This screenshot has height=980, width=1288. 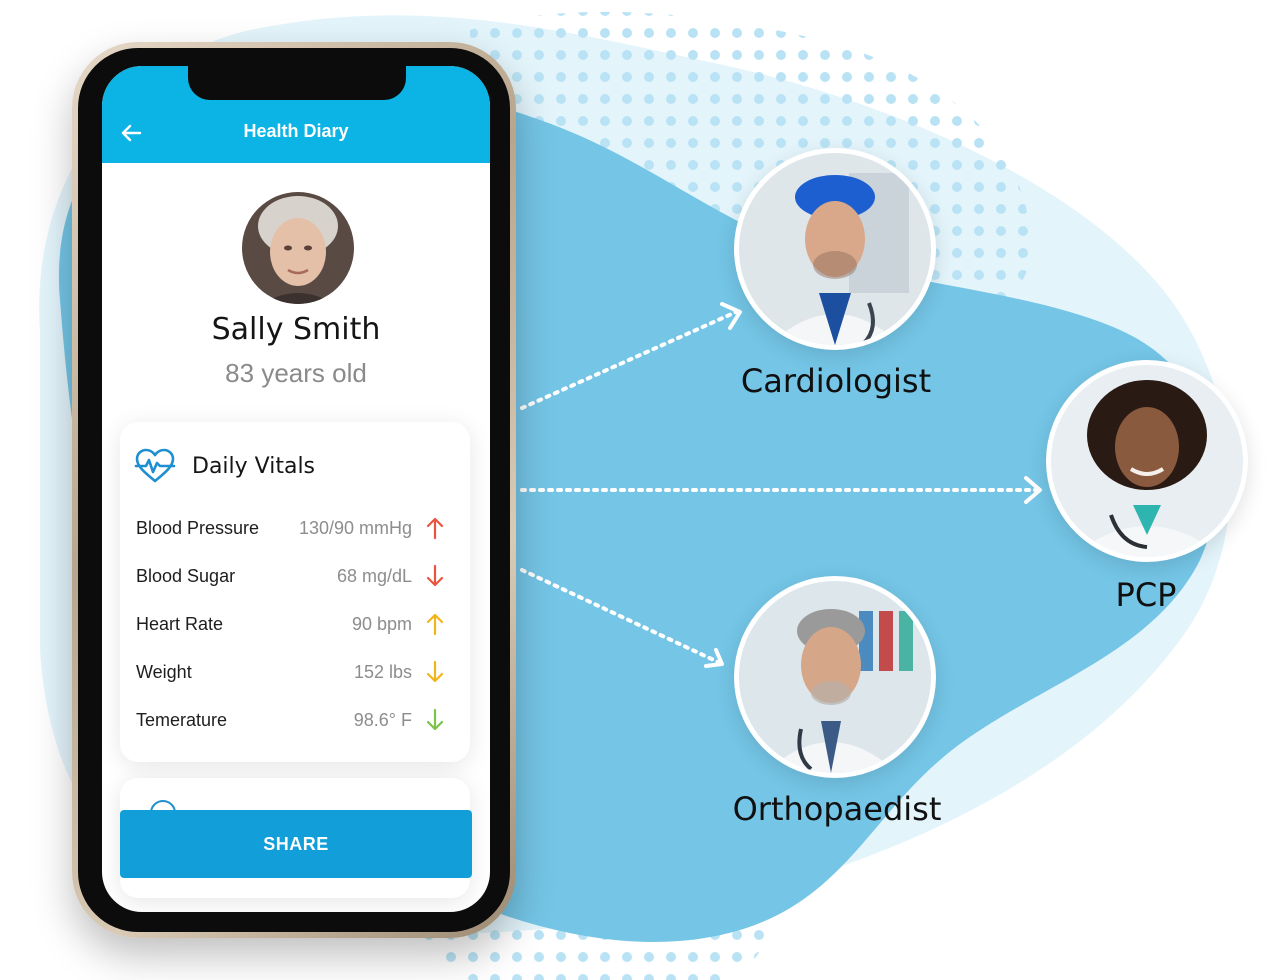 I want to click on vital-value: 152 lbs, so click(x=382, y=672).